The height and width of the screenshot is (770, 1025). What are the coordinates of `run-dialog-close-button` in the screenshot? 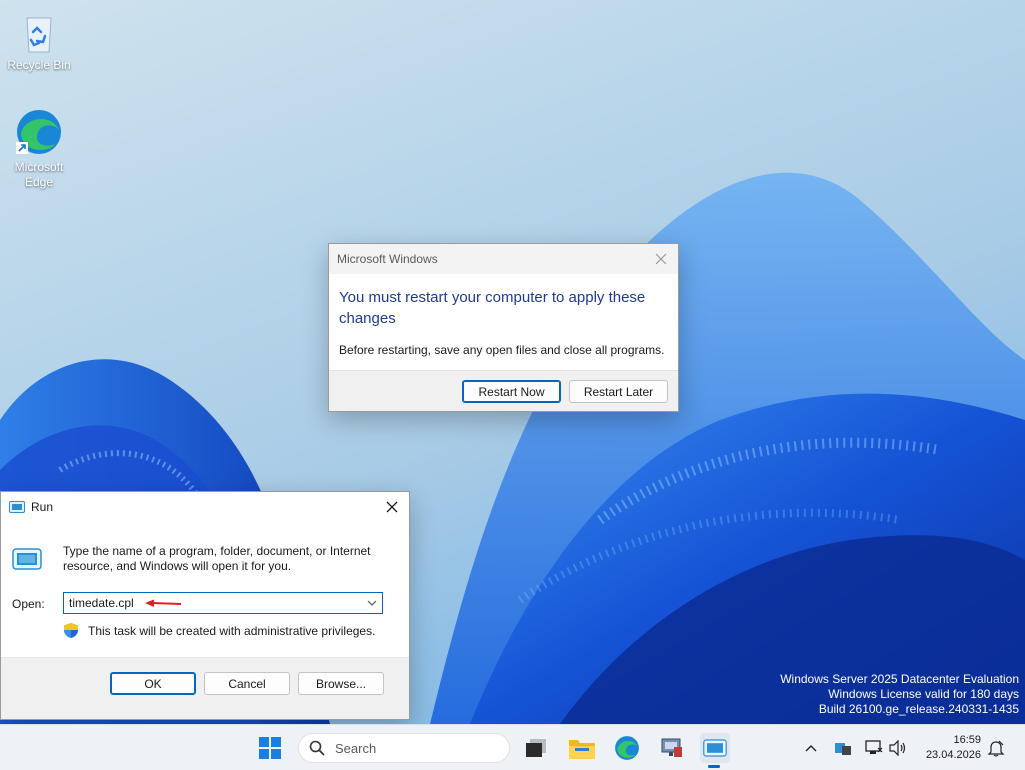 It's located at (392, 507).